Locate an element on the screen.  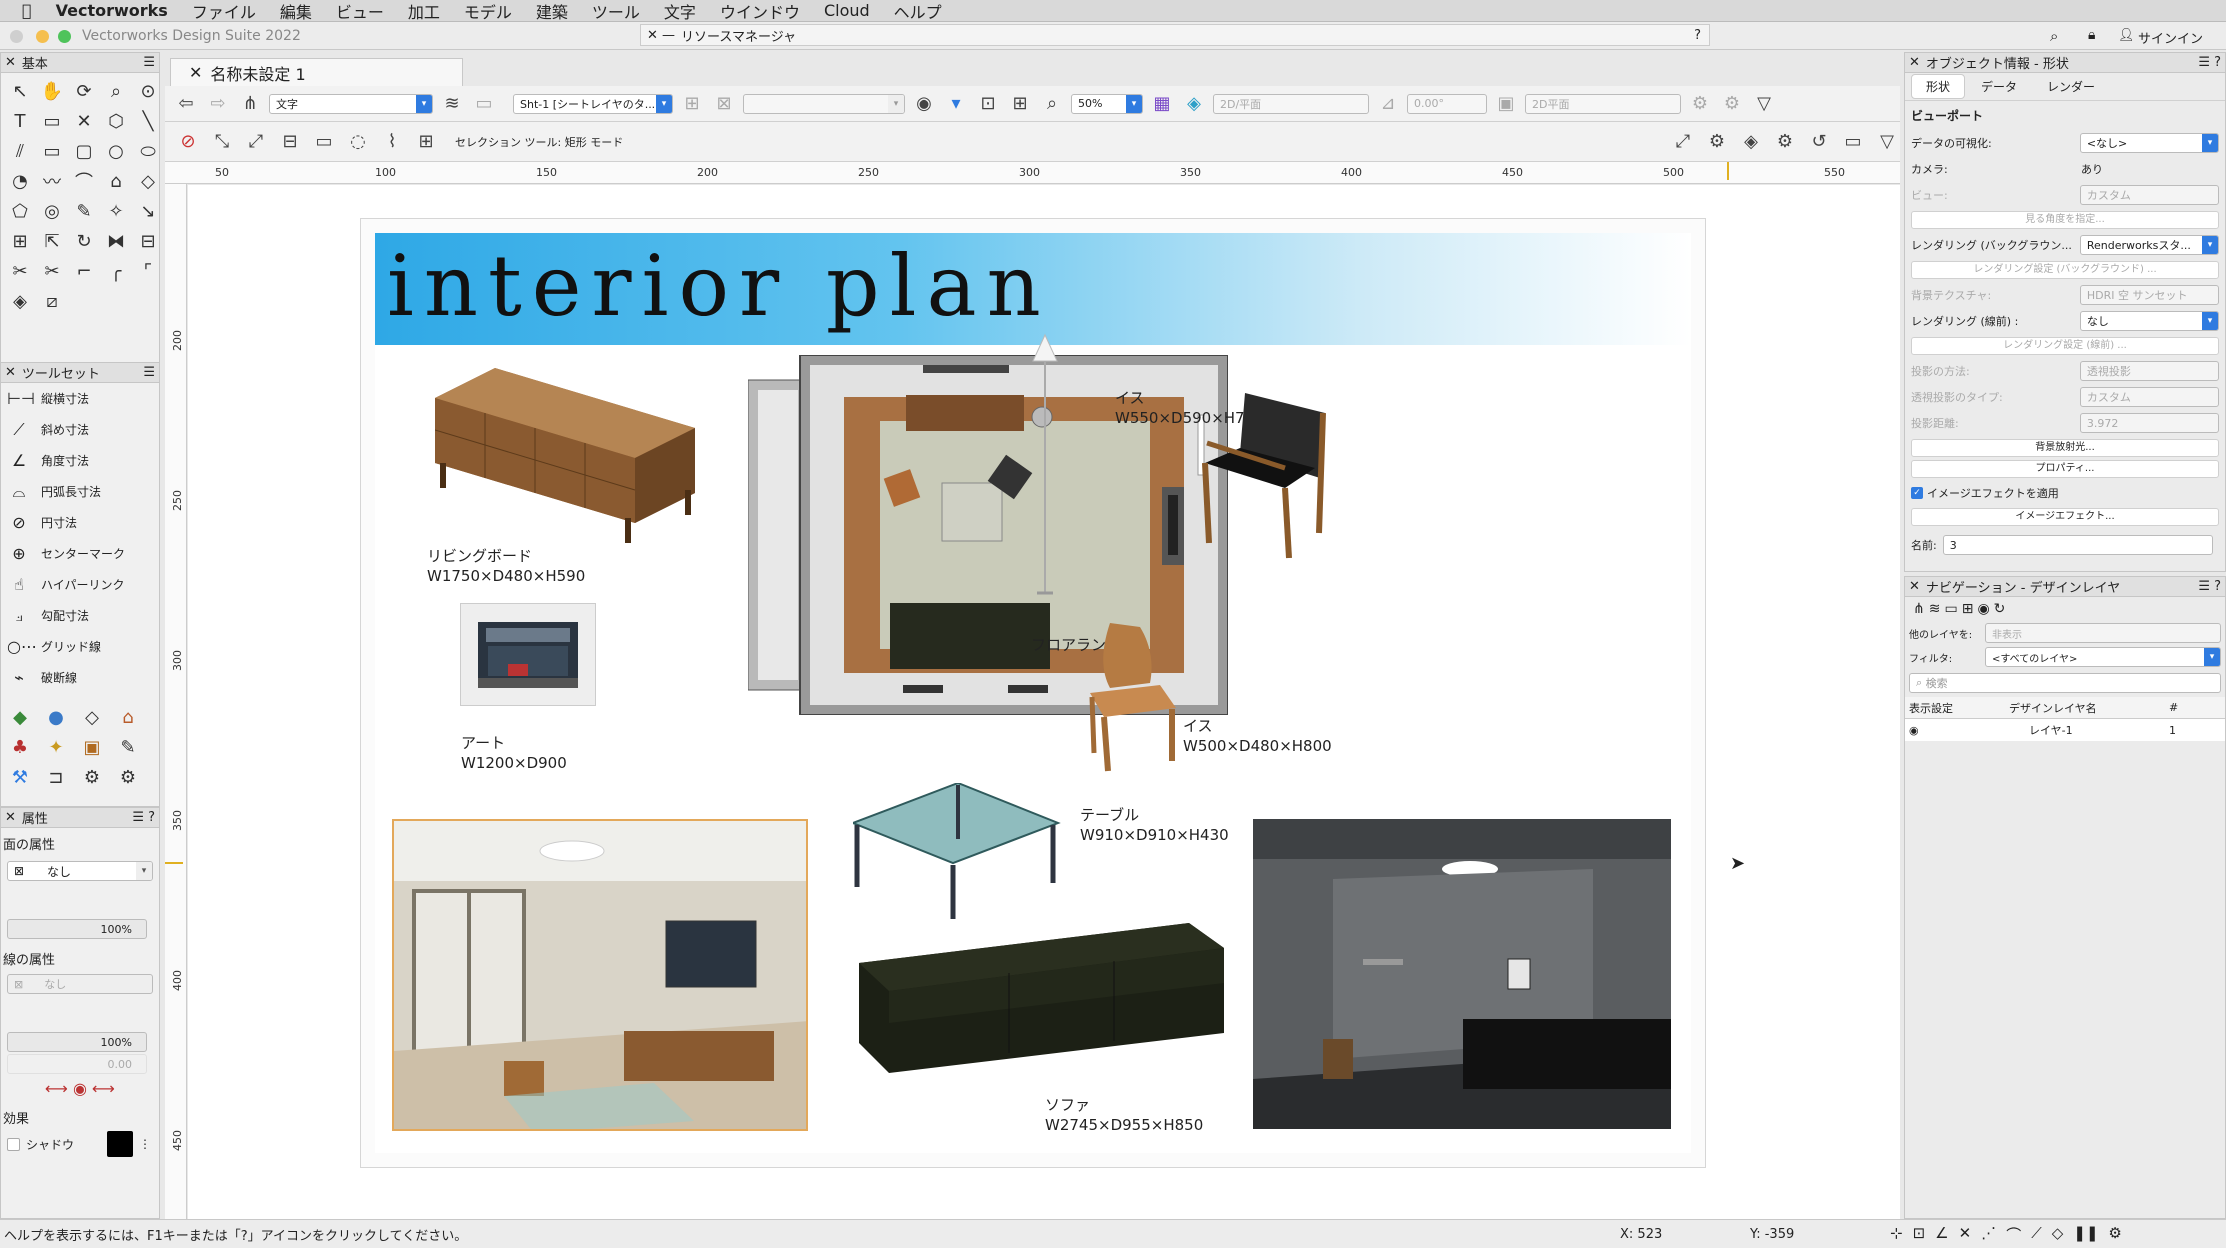
mirror-tool-icon: ⧓ is located at coordinates (116, 241).